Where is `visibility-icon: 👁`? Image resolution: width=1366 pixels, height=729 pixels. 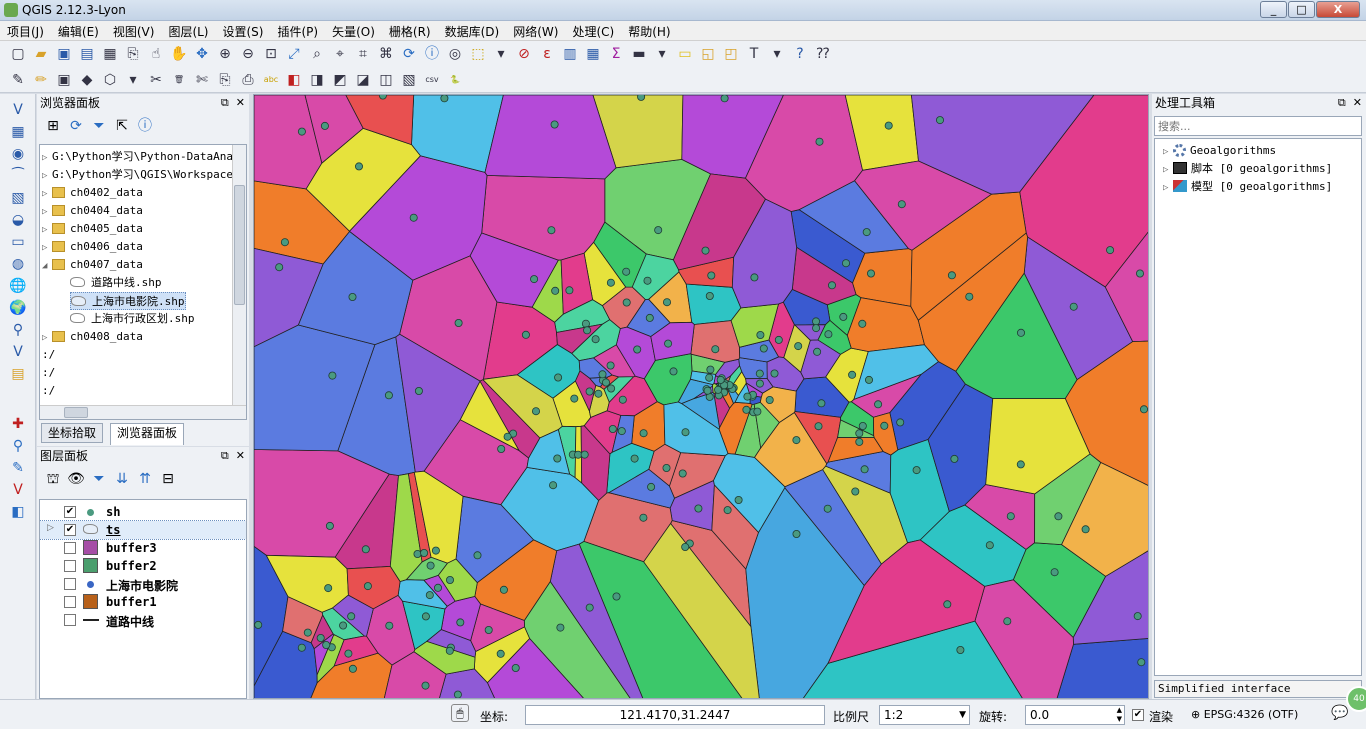
visibility-icon: 👁 is located at coordinates (76, 479).